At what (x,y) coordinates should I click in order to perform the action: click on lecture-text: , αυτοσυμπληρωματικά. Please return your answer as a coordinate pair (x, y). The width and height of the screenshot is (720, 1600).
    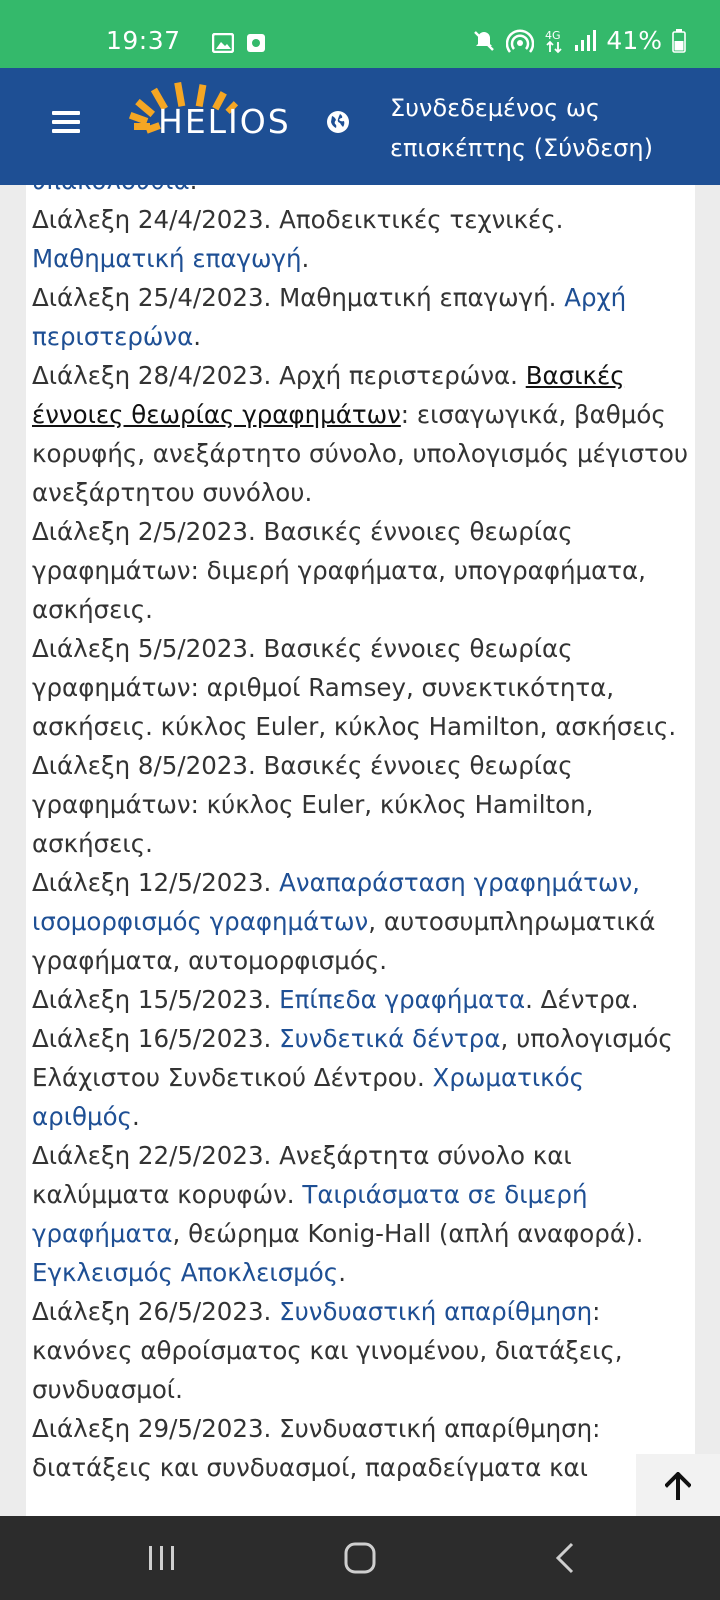
    Looking at the image, I should click on (512, 921).